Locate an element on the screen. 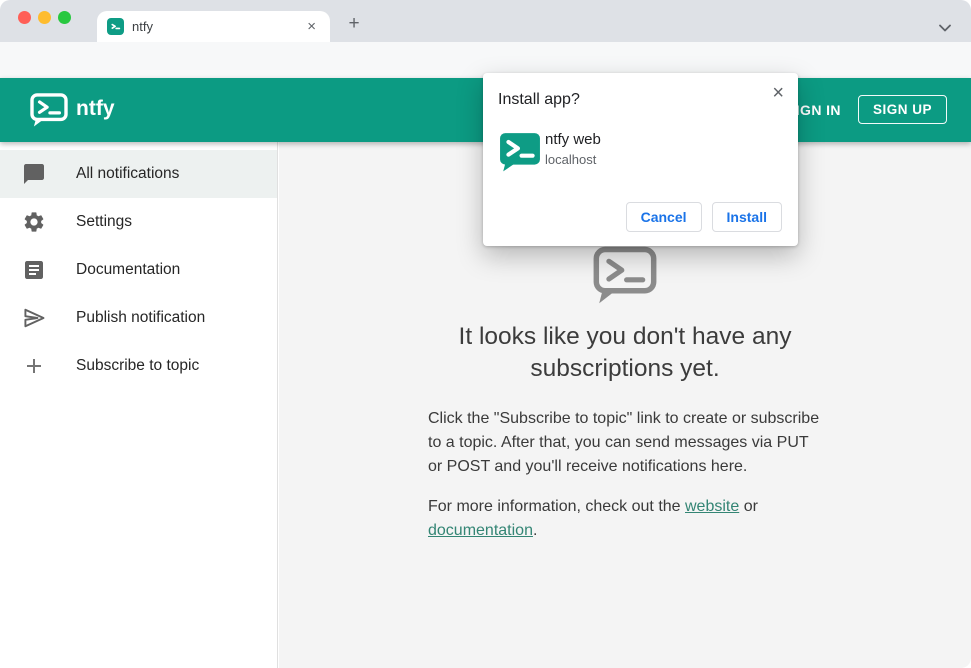 The height and width of the screenshot is (668, 971). tab-close-icon: × is located at coordinates (311, 26).